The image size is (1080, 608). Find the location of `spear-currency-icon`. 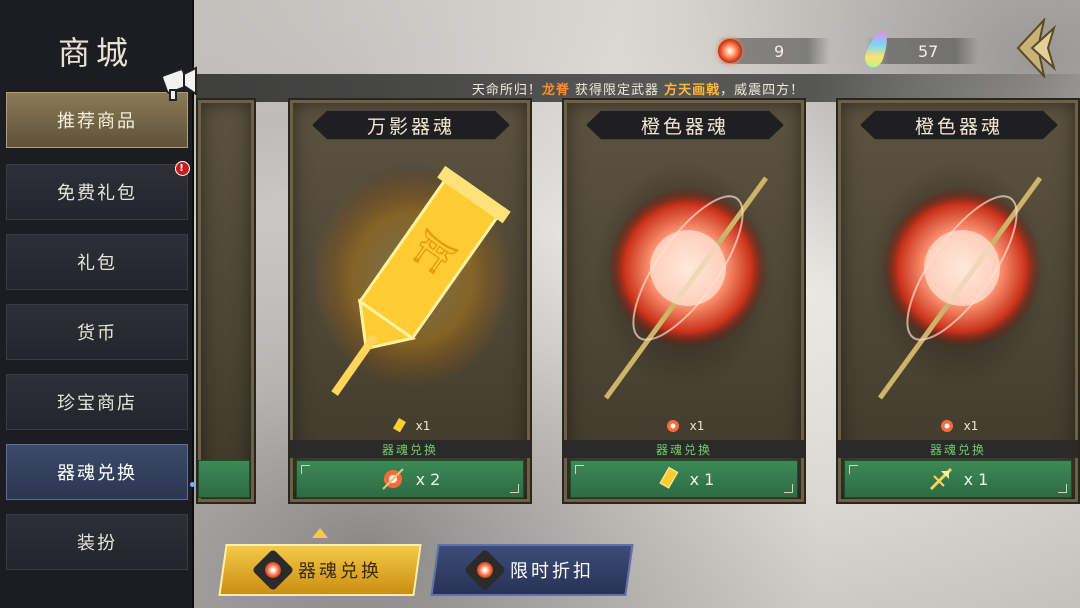

spear-currency-icon is located at coordinates (940, 479).